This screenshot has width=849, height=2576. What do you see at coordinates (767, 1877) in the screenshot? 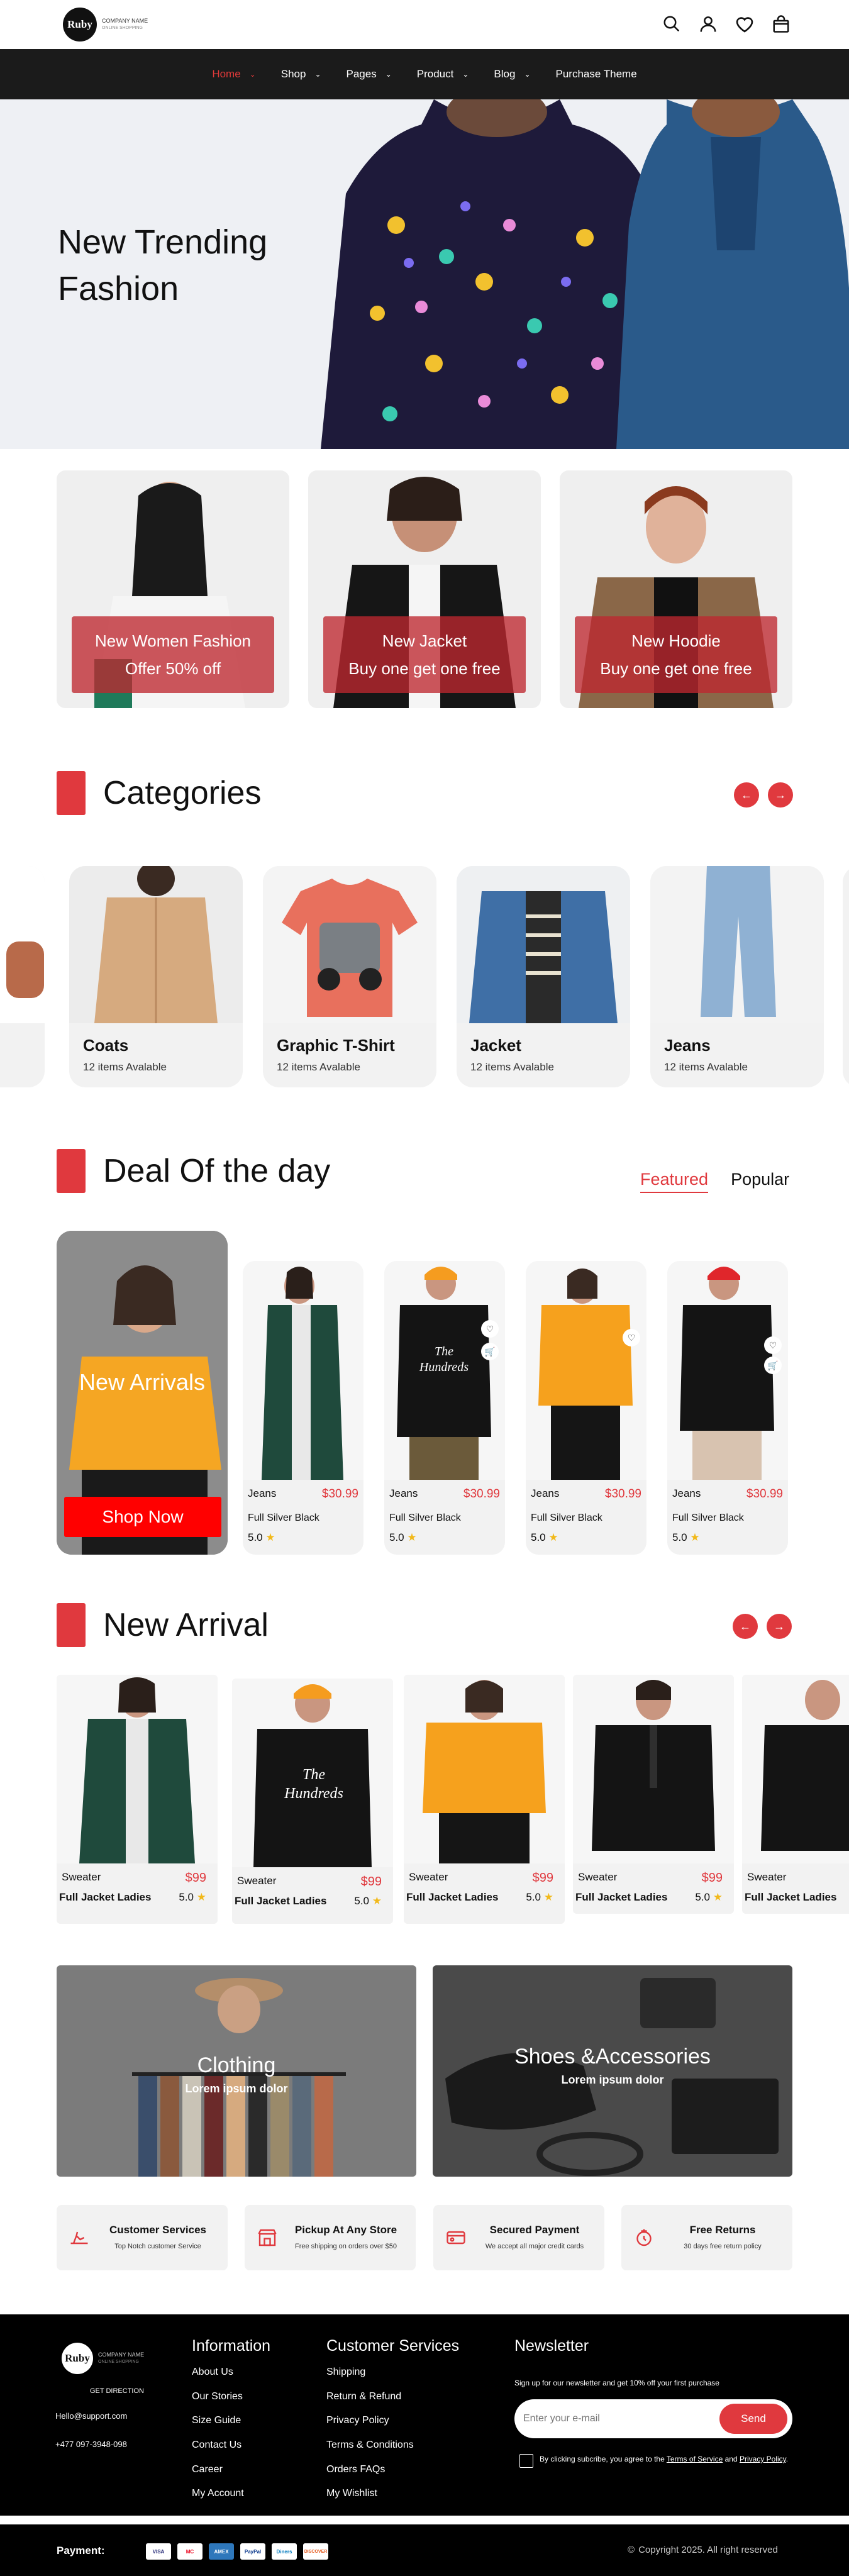
I see `arrival-type: Sweater` at bounding box center [767, 1877].